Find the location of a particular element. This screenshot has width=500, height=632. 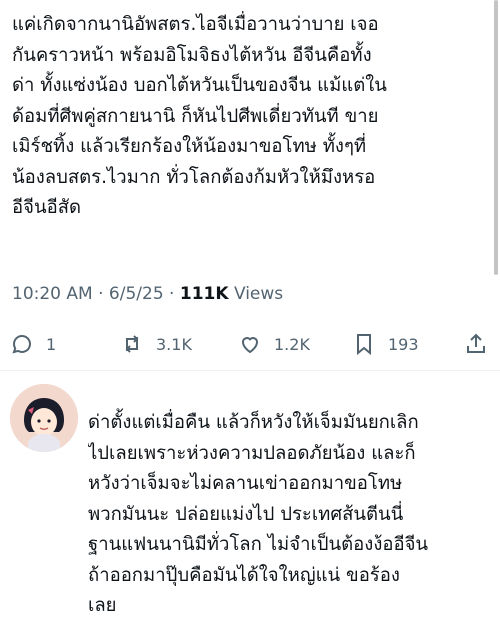

share-icon is located at coordinates (476, 343).